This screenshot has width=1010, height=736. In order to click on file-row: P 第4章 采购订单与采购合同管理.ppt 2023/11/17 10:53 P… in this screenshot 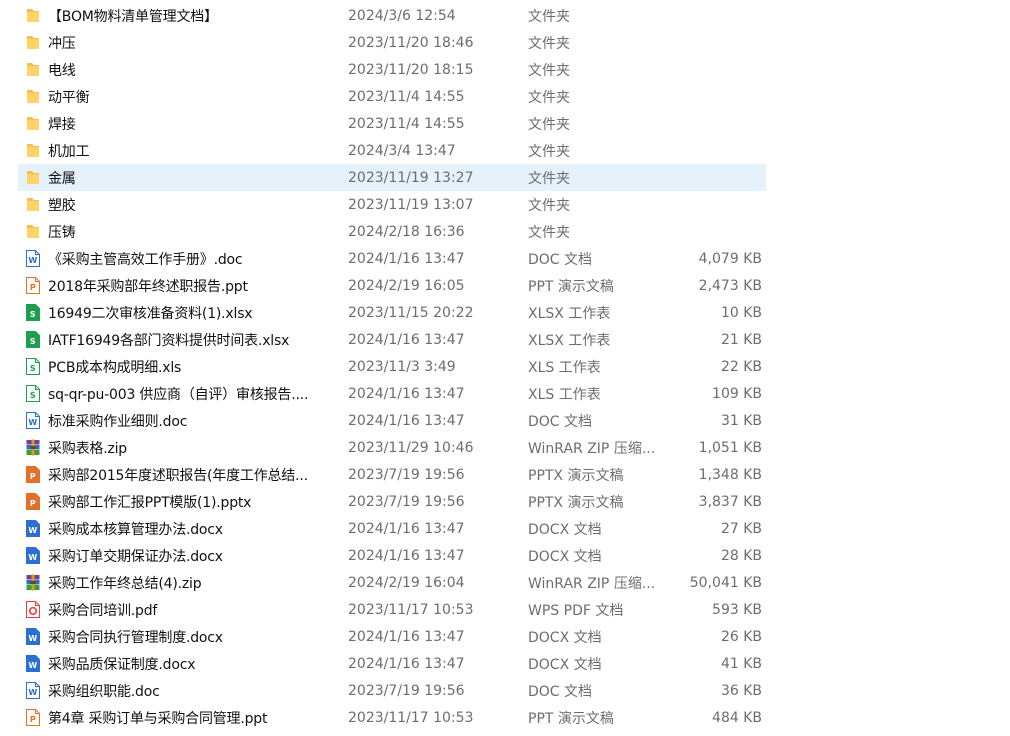, I will do `click(505, 717)`.